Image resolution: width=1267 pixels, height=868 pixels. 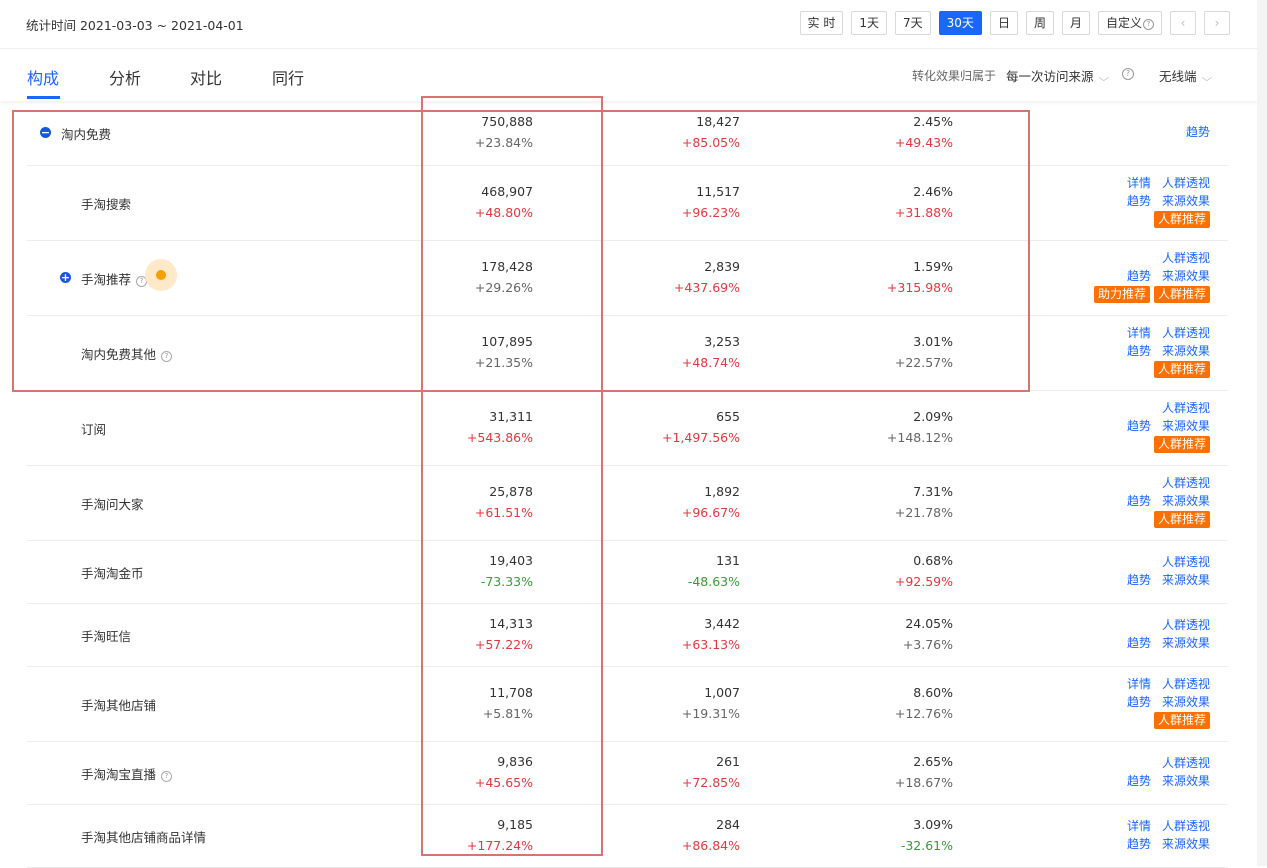 I want to click on metric-cell: 7.31% +21.78%, so click(x=878, y=502).